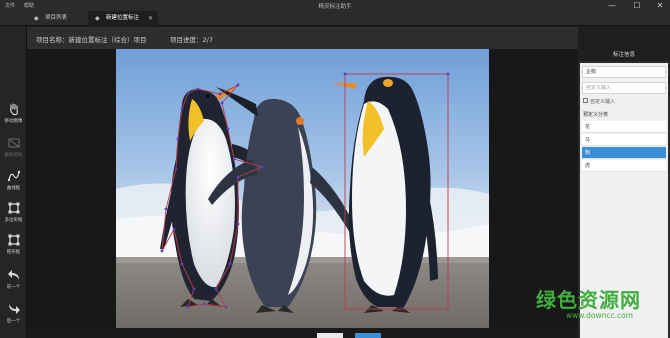 This screenshot has width=670, height=338. I want to click on tab-new-annotation: ◆ 新建位置标注 ✕, so click(123, 18).